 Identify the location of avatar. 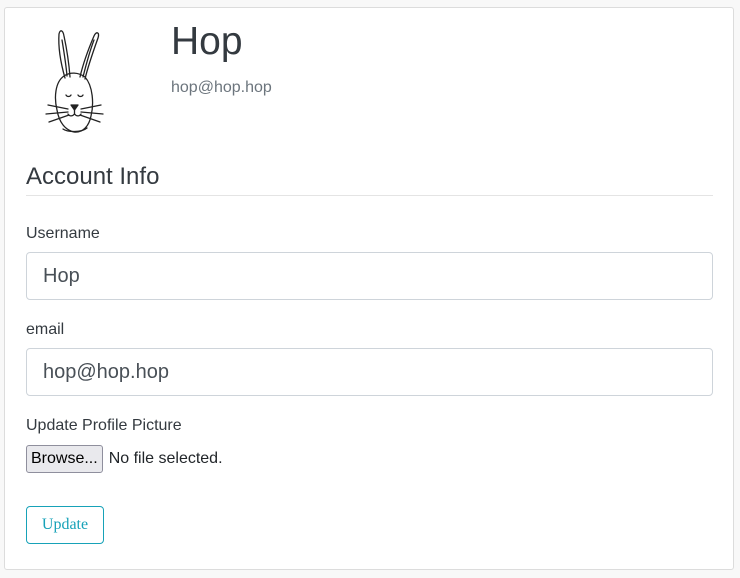
(72, 81).